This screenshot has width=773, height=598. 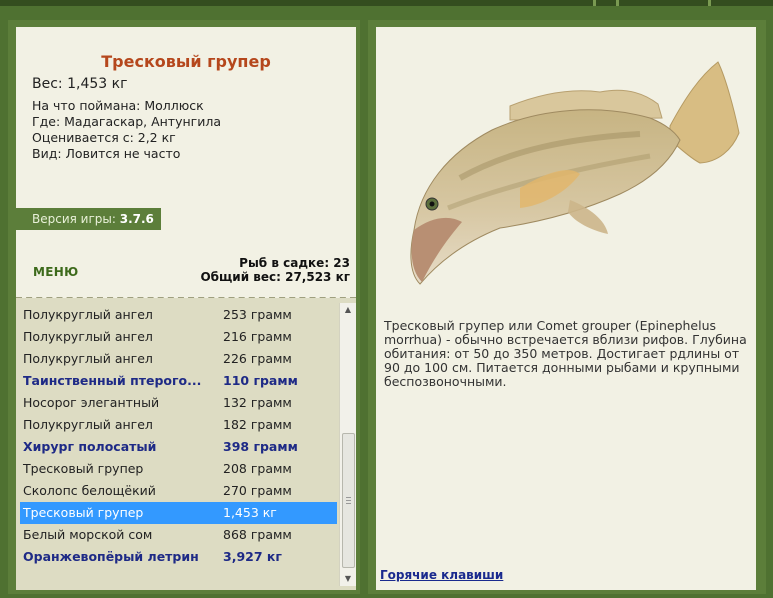 What do you see at coordinates (348, 579) in the screenshot?
I see `scroll-down-icon: ▼` at bounding box center [348, 579].